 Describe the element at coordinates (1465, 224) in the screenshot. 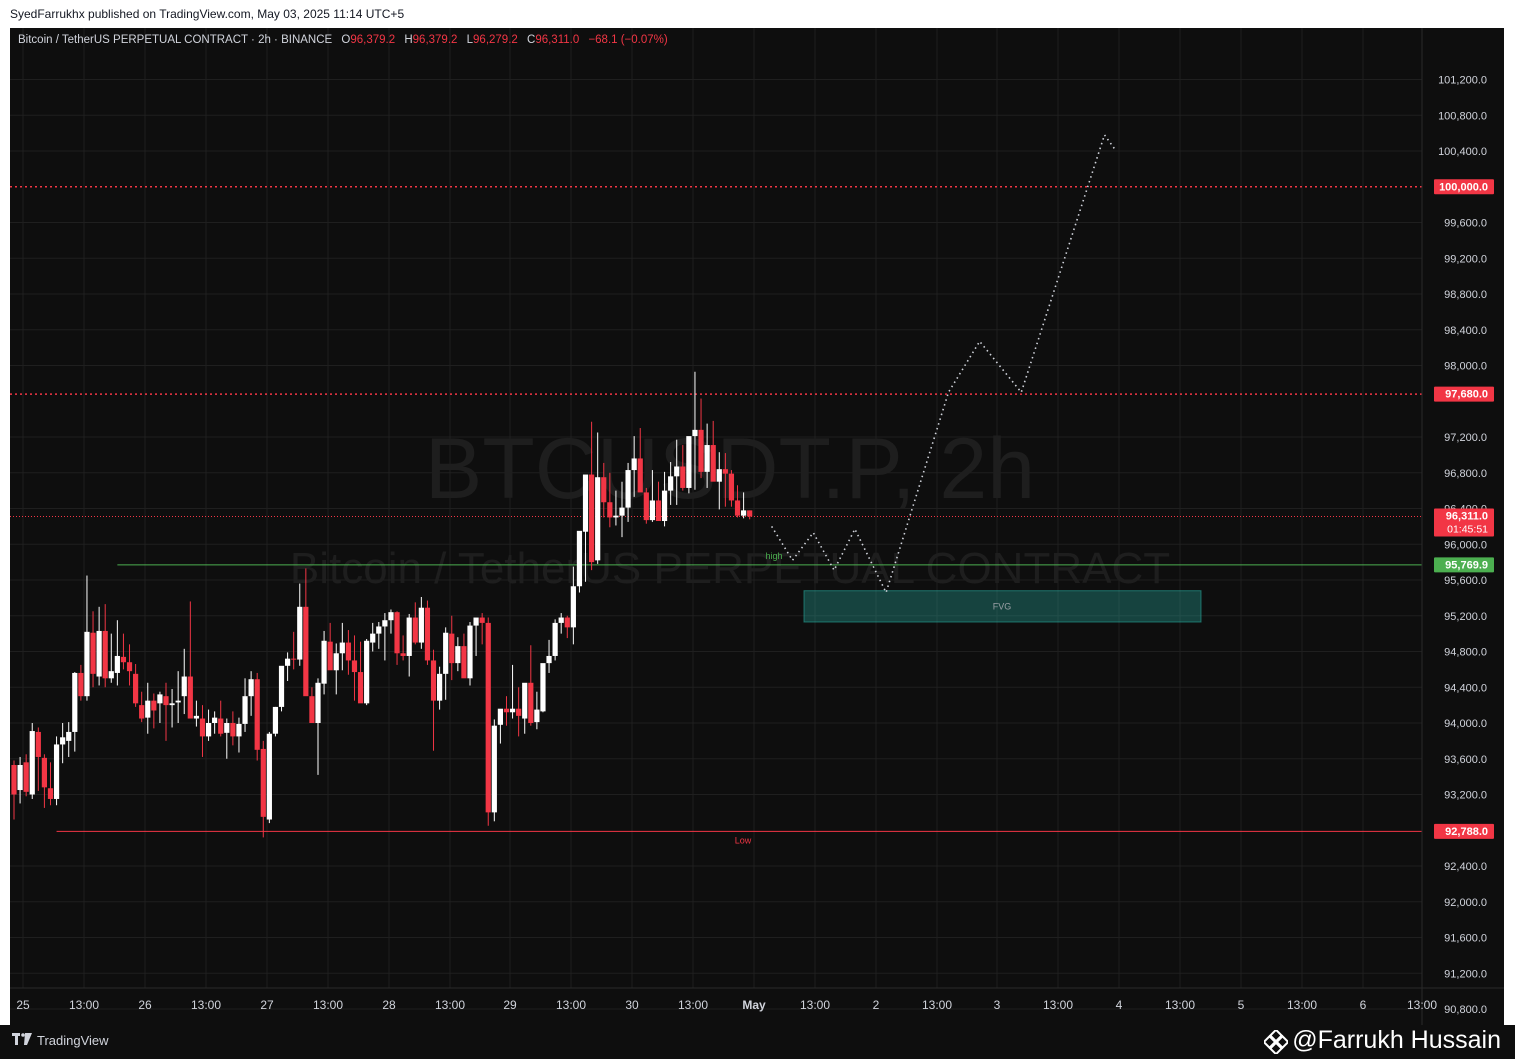

I see `y-tick-label: 99,600.0` at that location.